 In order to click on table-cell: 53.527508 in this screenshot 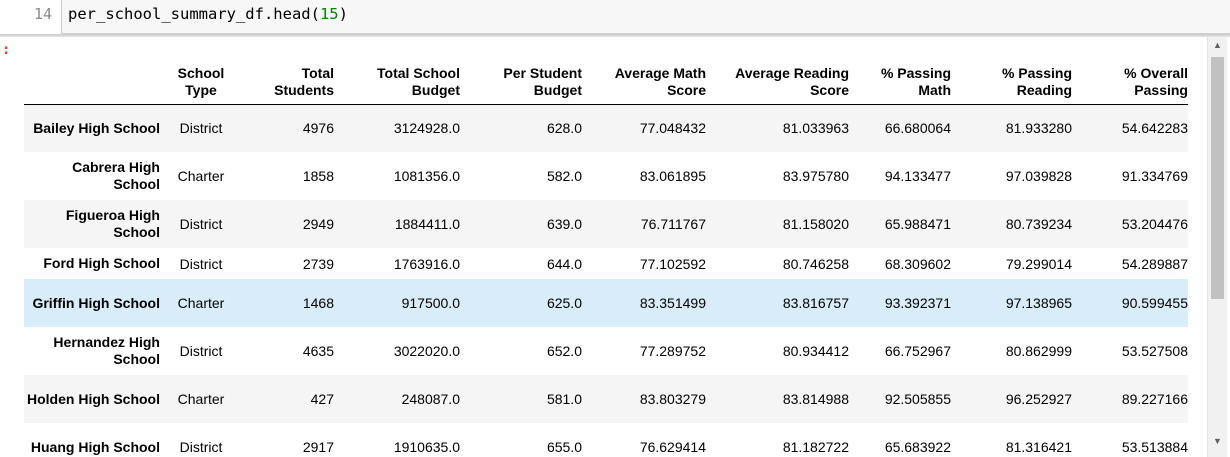, I will do `click(1154, 351)`.